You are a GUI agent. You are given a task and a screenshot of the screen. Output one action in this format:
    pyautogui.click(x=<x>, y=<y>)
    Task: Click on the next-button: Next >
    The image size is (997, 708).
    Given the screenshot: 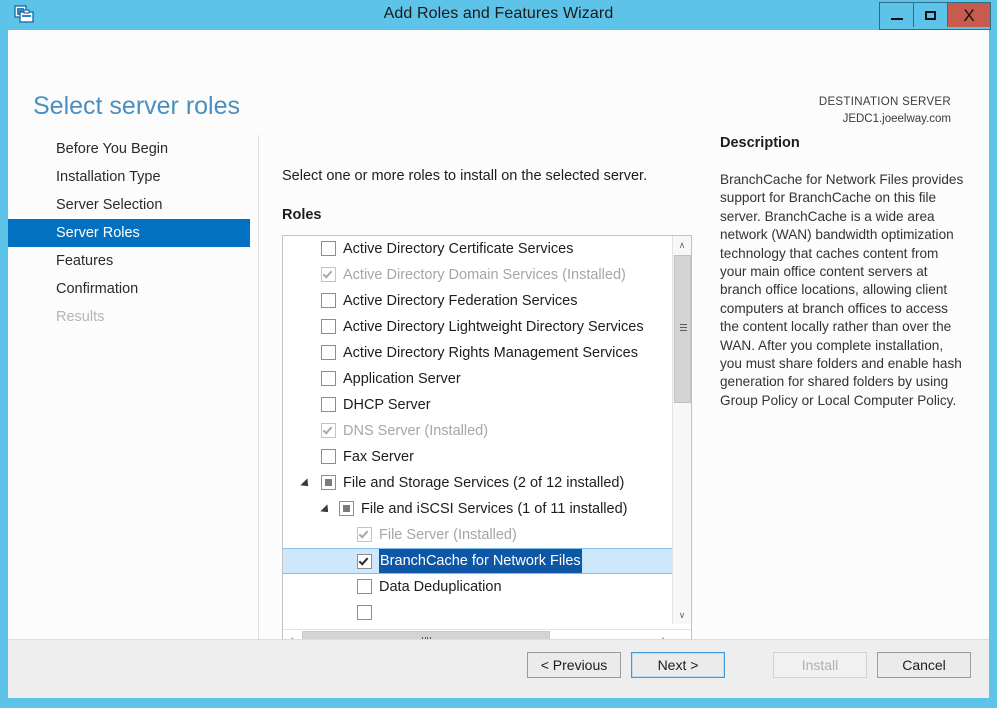 What is the action you would take?
    pyautogui.click(x=678, y=665)
    